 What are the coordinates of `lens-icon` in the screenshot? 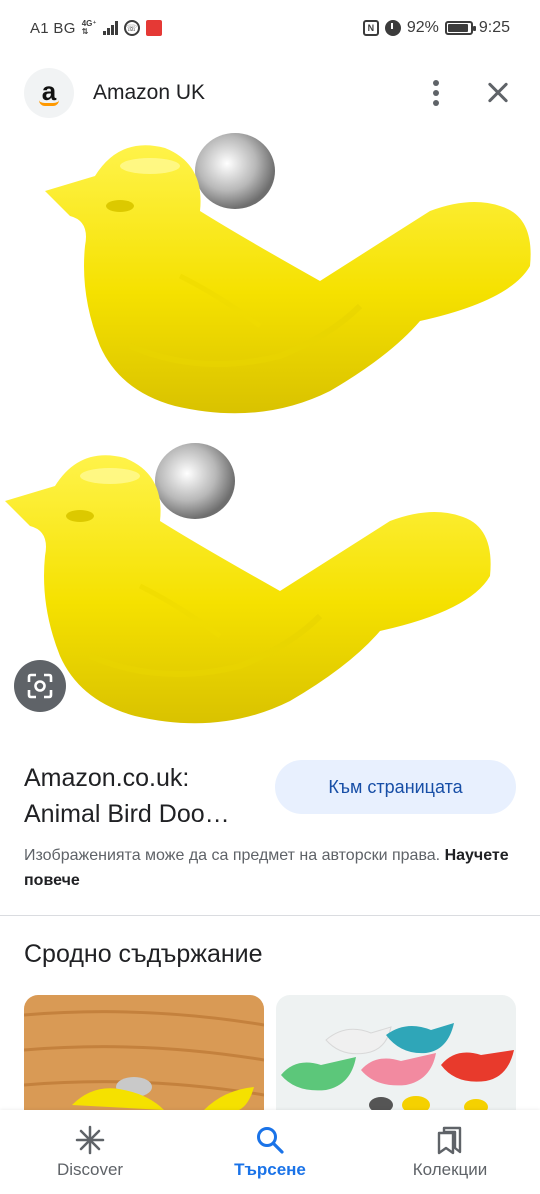 It's located at (40, 686).